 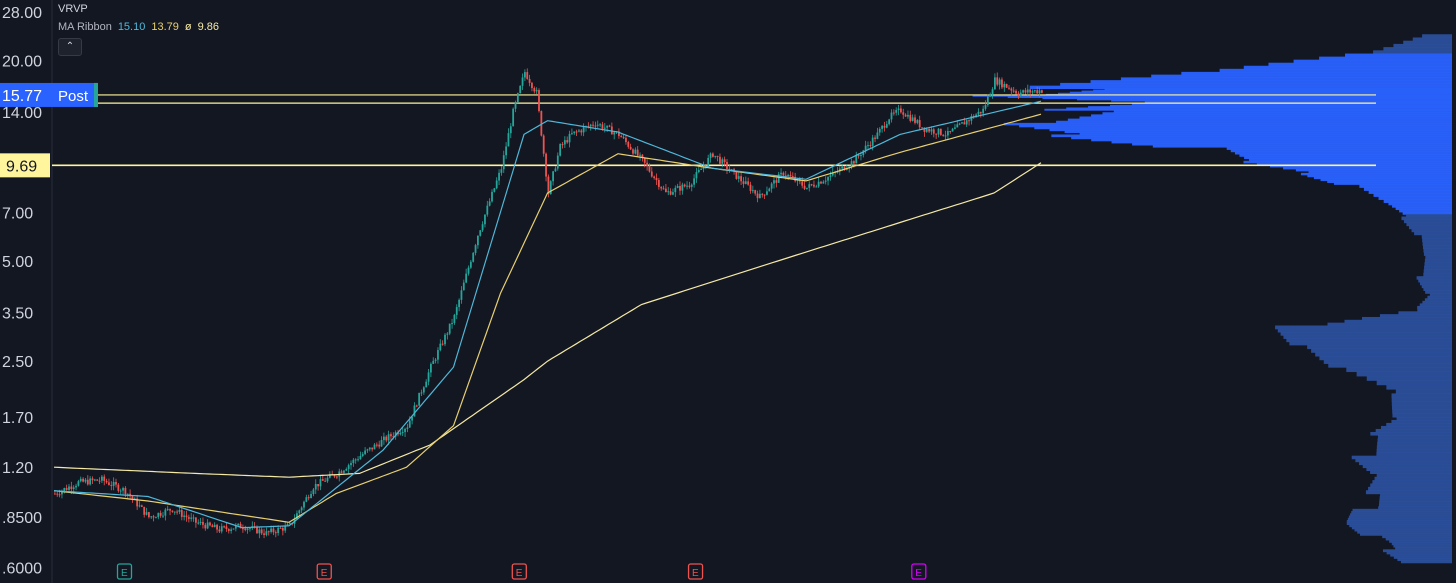 What do you see at coordinates (17, 468) in the screenshot?
I see `y-tick-label: 1.20` at bounding box center [17, 468].